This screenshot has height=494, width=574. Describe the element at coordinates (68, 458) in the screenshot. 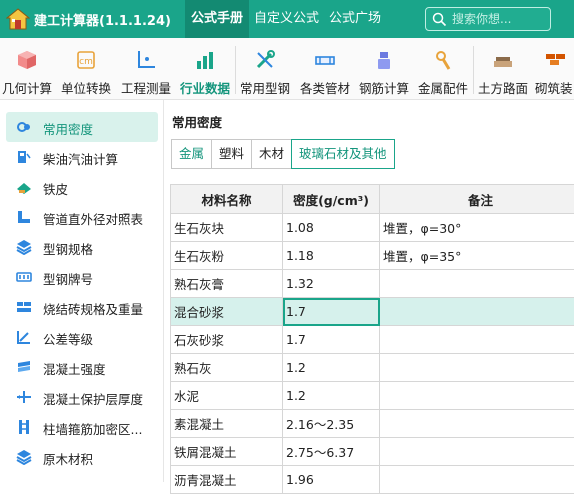

I see `sidebar-item-label: 原木材积` at that location.